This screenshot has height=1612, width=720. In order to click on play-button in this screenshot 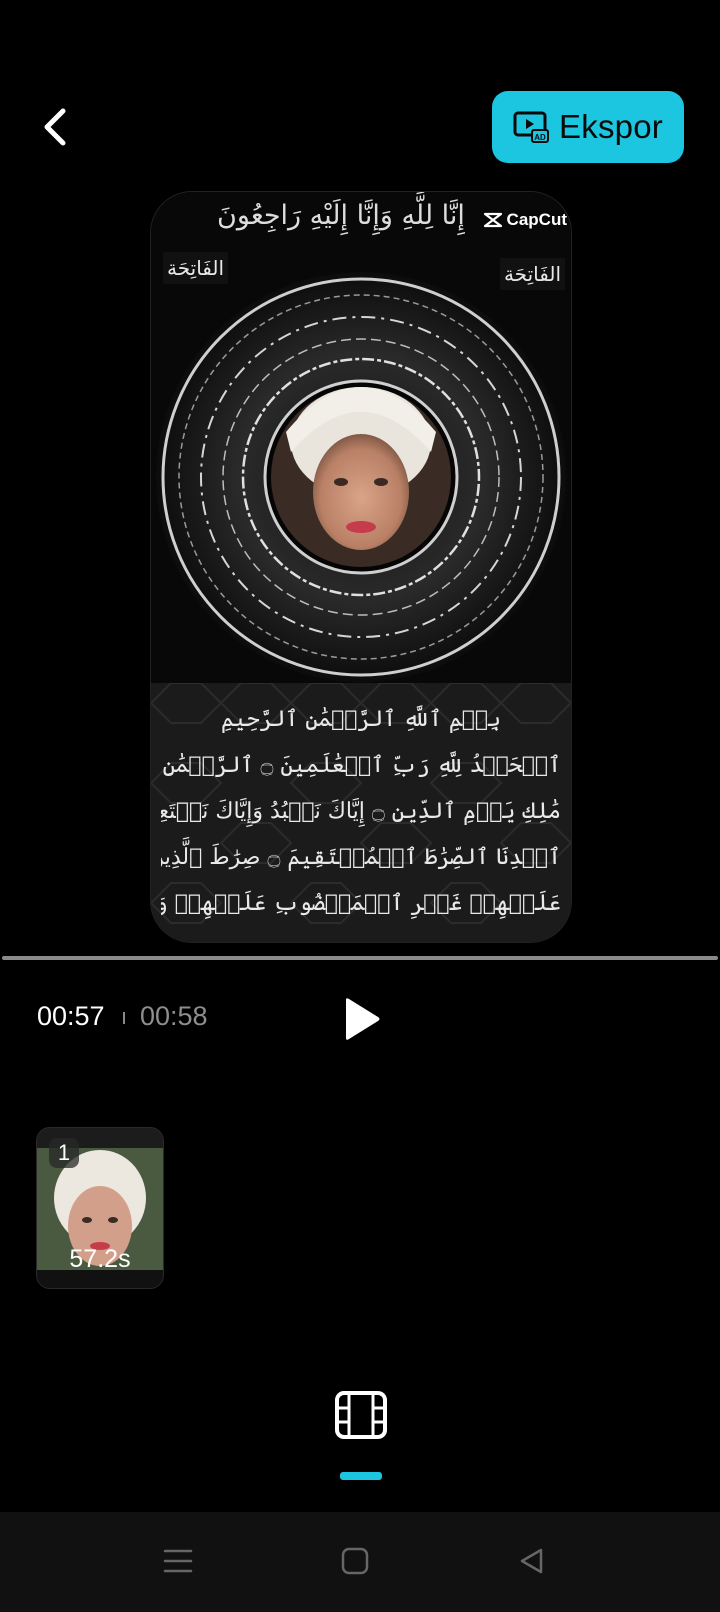, I will do `click(361, 1019)`.